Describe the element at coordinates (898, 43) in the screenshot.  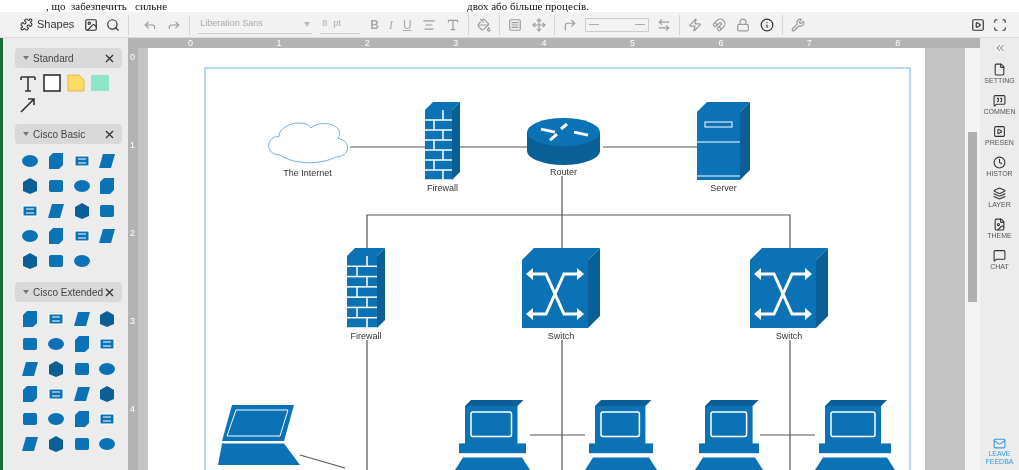
I see `ruler-number: 8` at that location.